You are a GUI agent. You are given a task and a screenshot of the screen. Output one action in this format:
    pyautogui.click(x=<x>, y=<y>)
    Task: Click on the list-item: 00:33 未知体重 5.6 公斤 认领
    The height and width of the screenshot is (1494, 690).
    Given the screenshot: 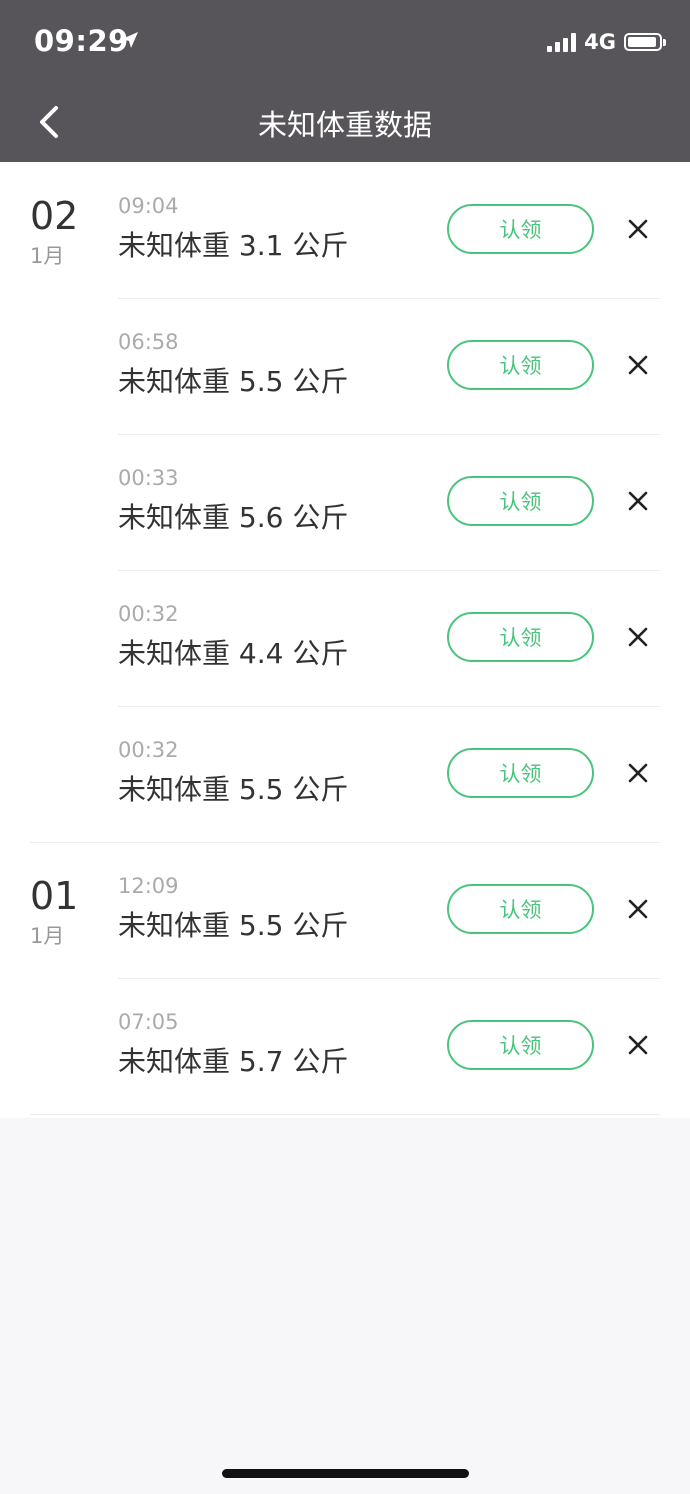 What is the action you would take?
    pyautogui.click(x=345, y=502)
    